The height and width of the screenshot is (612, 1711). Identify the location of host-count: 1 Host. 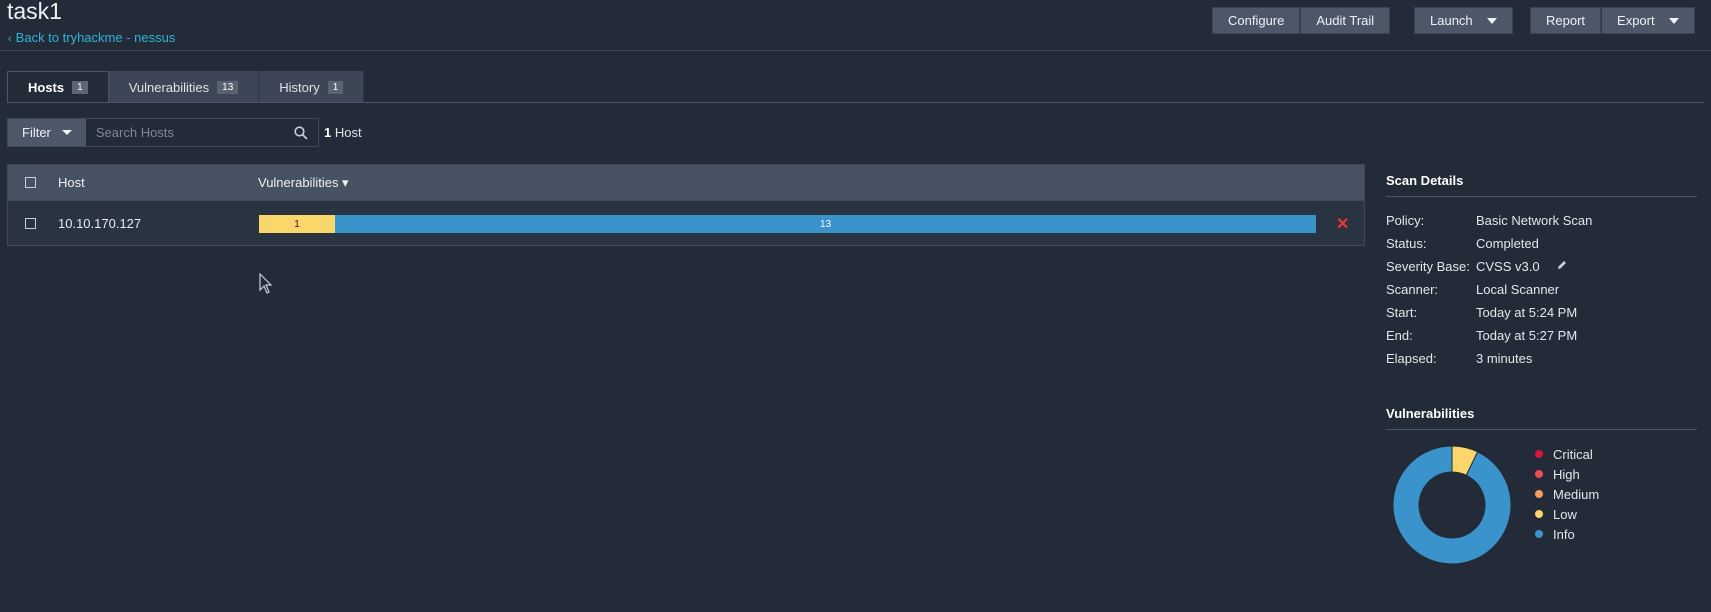
(343, 132).